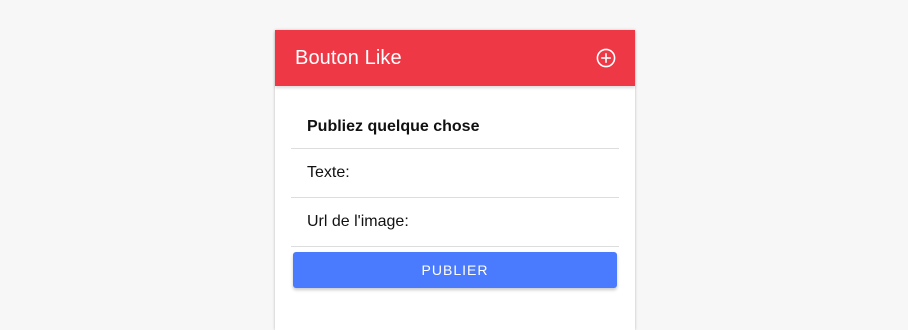 This screenshot has height=330, width=908. What do you see at coordinates (515, 222) in the screenshot?
I see `image-url-input` at bounding box center [515, 222].